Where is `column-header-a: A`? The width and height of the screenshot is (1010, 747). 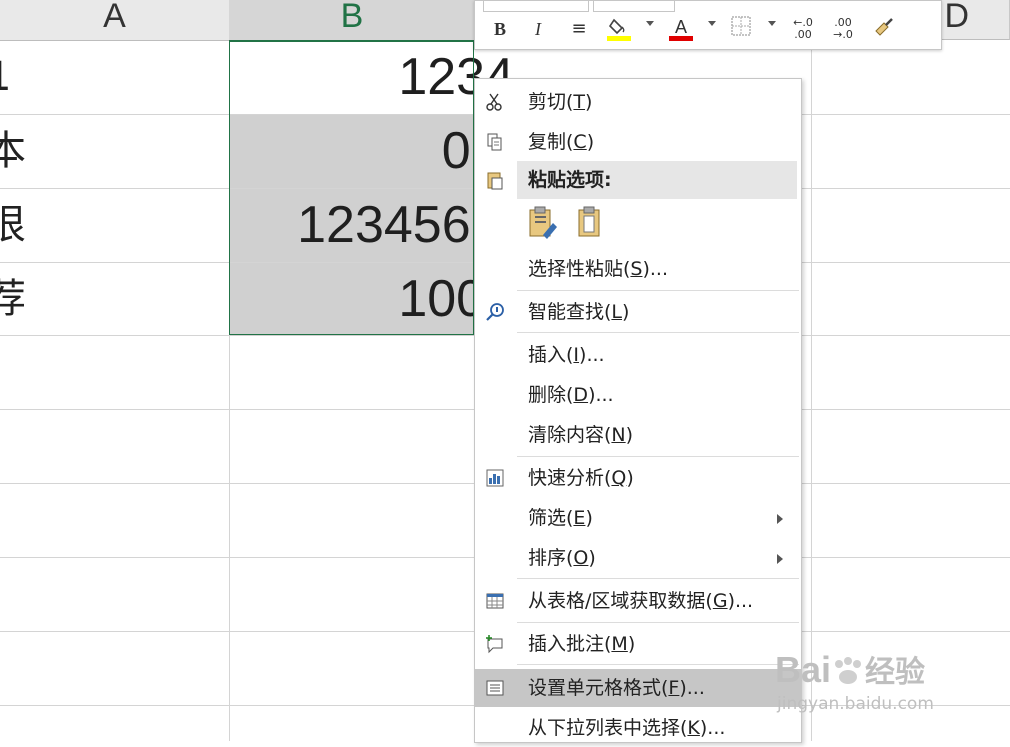
column-header-a: A is located at coordinates (115, 20).